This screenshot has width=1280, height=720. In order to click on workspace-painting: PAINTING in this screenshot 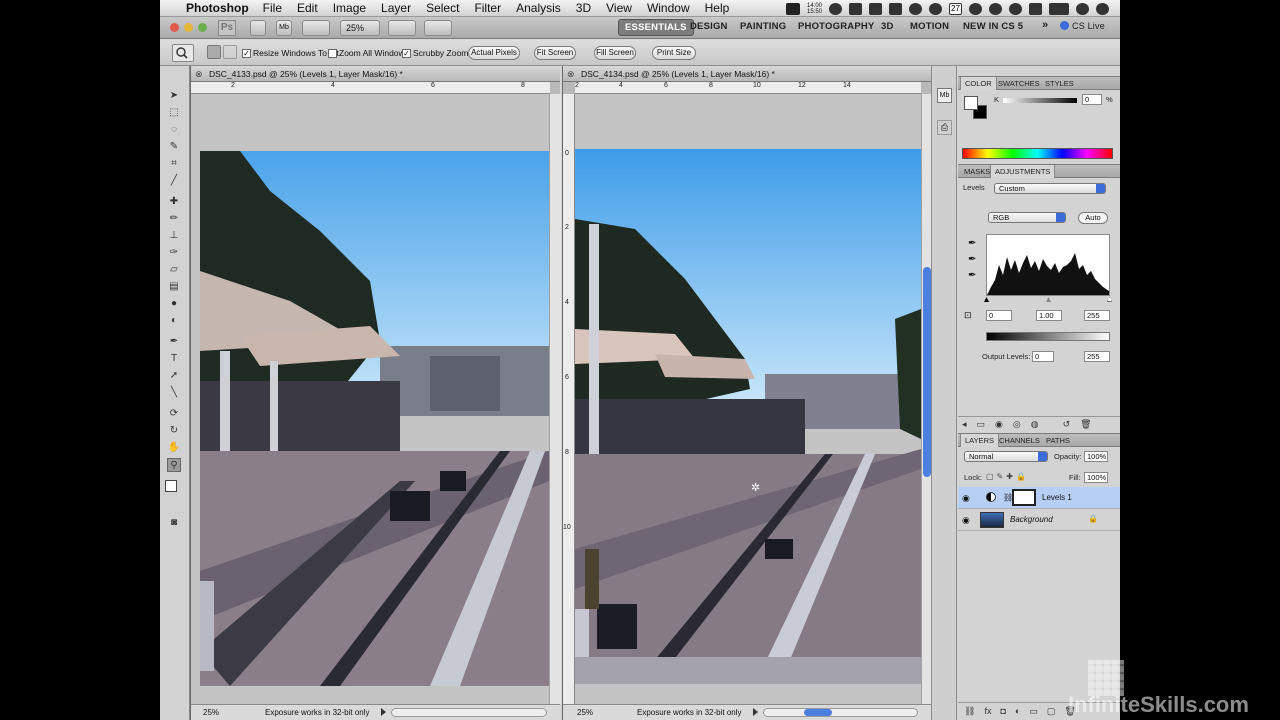, I will do `click(763, 26)`.